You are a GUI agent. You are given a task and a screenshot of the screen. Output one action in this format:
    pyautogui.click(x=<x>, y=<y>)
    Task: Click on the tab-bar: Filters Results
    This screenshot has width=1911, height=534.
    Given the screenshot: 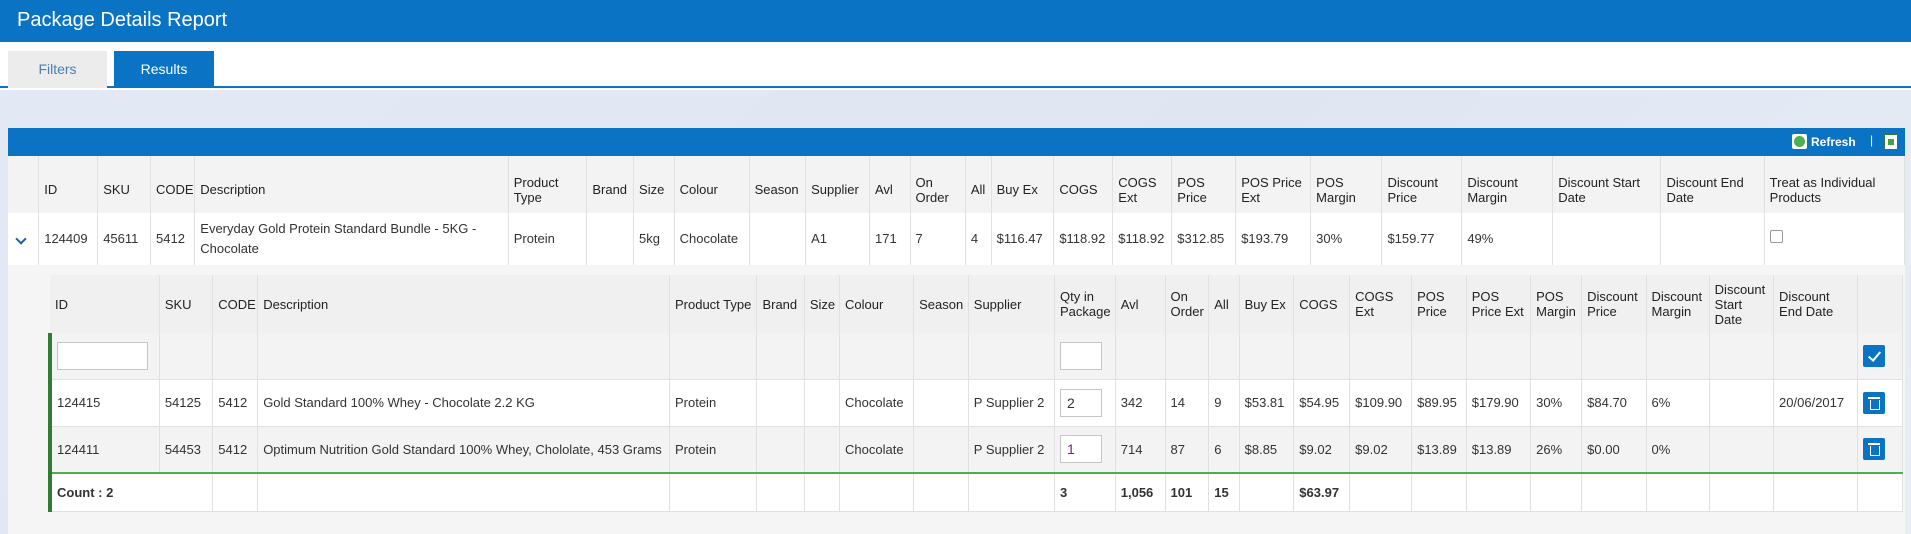 What is the action you would take?
    pyautogui.click(x=955, y=65)
    